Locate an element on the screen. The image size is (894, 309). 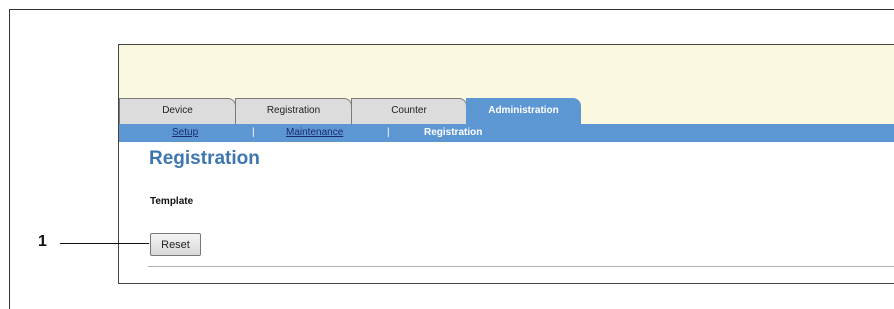
template-section-label: Template is located at coordinates (172, 201).